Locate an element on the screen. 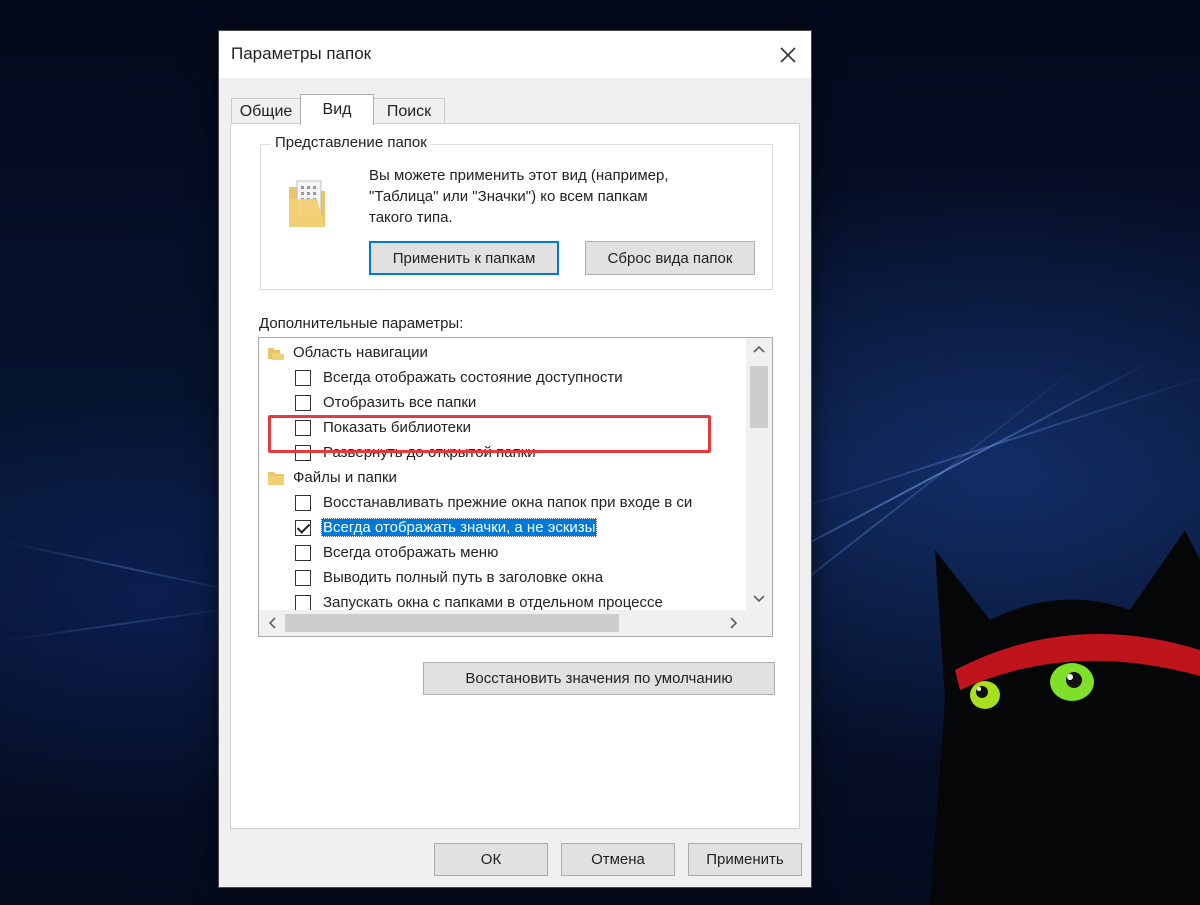  vertical-scroll-thumb is located at coordinates (759, 397).